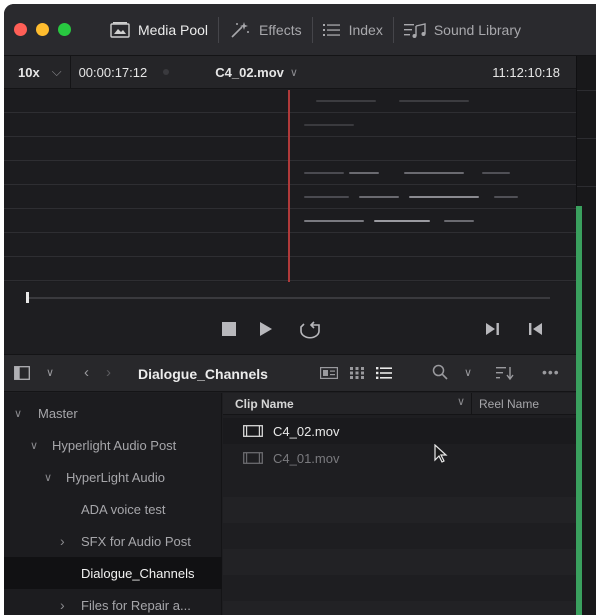  Describe the element at coordinates (173, 29) in the screenshot. I see `tab-media-pool-label: Media Pool` at that location.